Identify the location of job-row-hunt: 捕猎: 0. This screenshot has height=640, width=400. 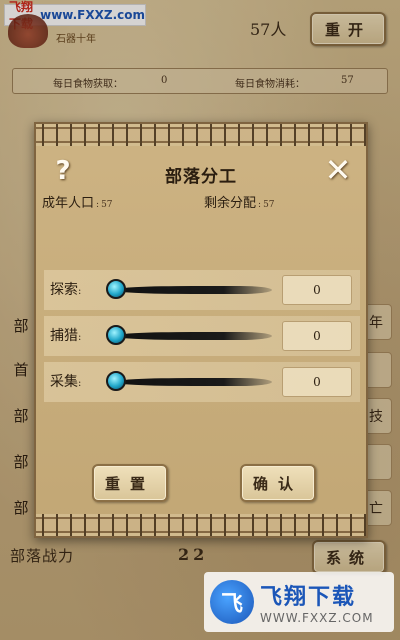
(202, 336).